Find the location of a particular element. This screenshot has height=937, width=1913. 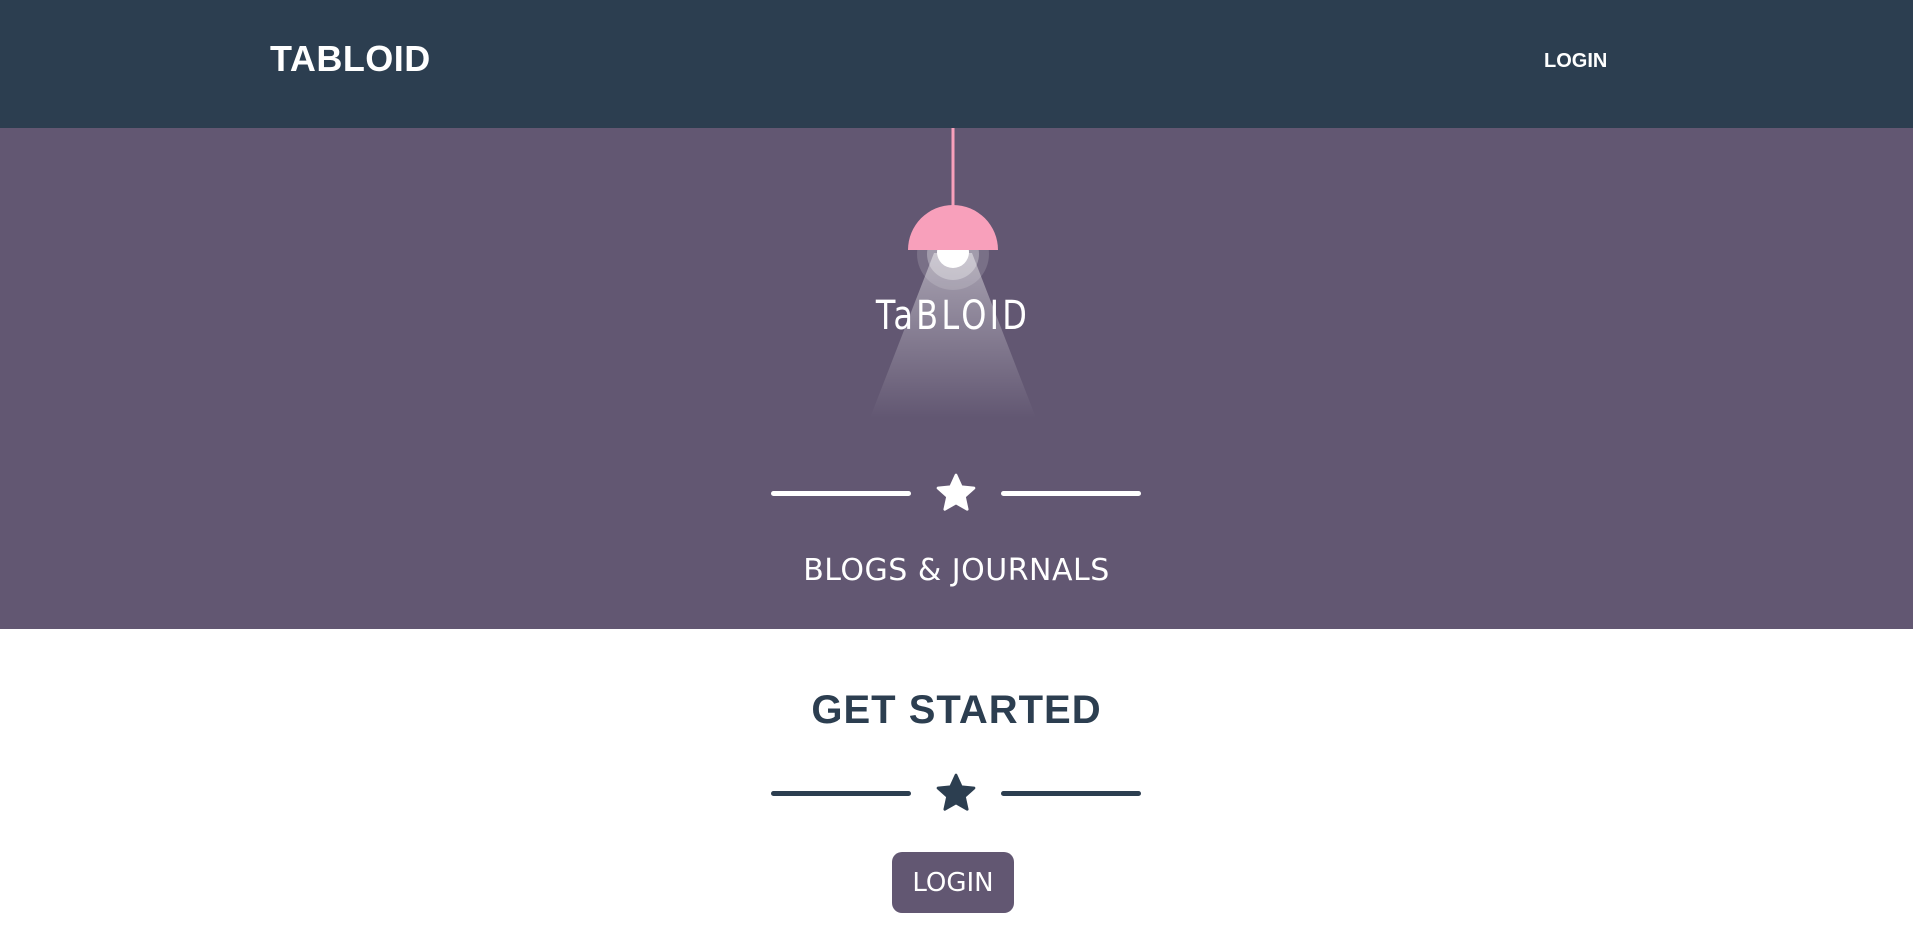

hanging-lamp-icon is located at coordinates (953, 273).